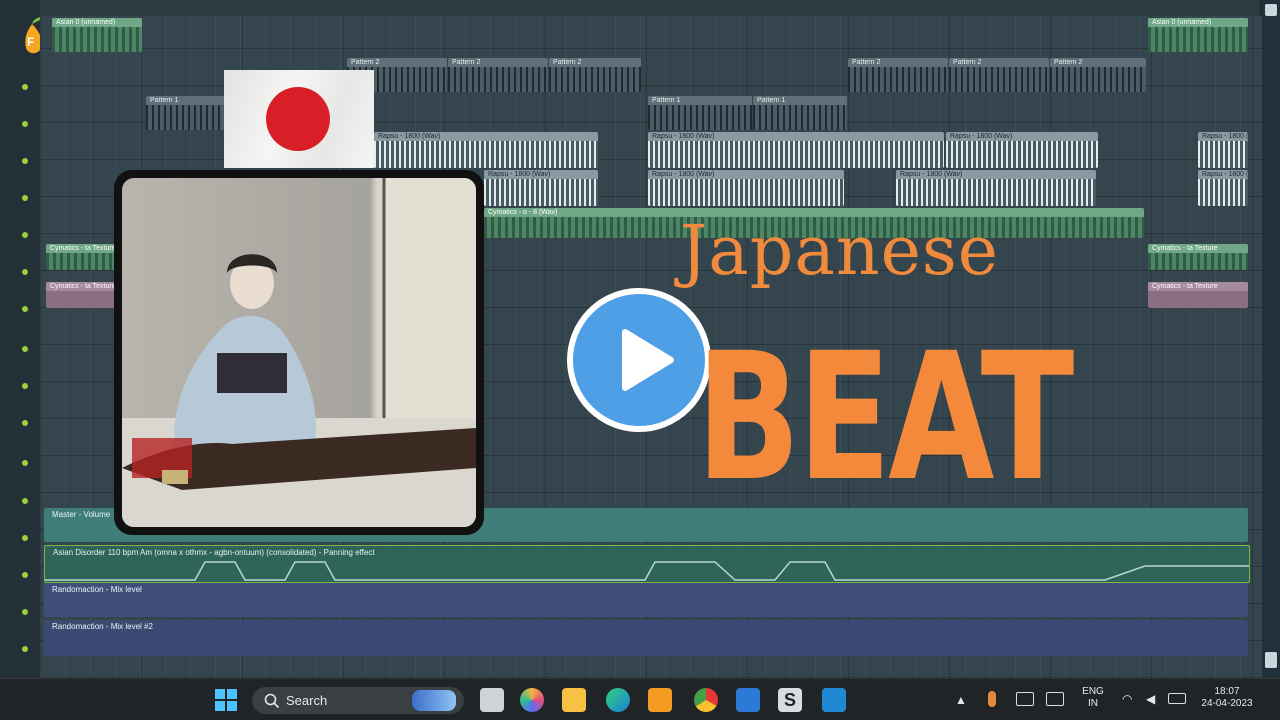  I want to click on language-indicator: ENG IN, so click(1093, 698).